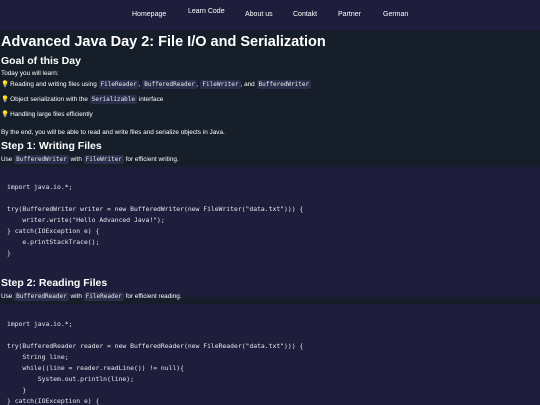  I want to click on nav-contakt: Contakt, so click(305, 14).